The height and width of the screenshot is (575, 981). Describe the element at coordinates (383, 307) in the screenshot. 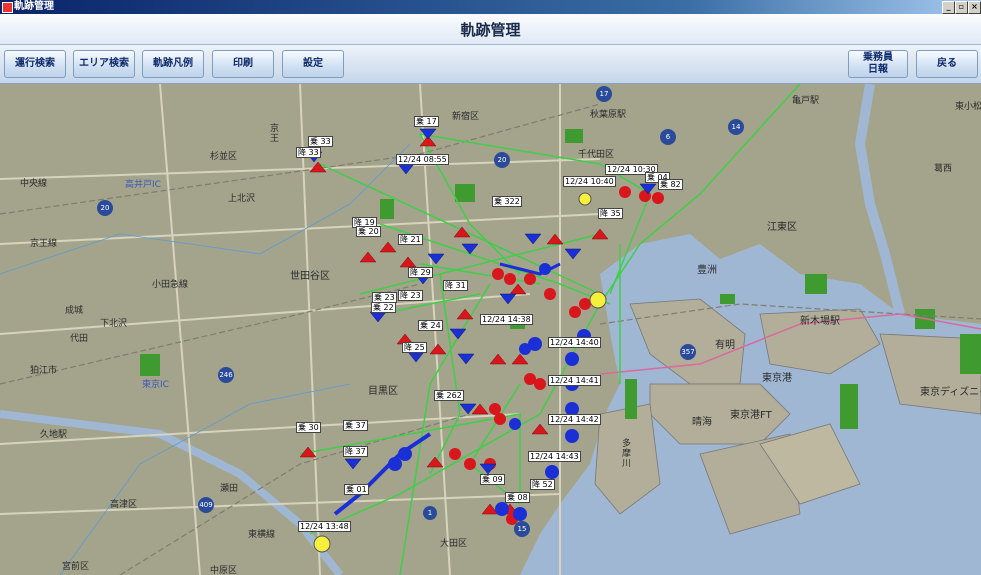

I see `track-bubble-16: 乗 22` at that location.